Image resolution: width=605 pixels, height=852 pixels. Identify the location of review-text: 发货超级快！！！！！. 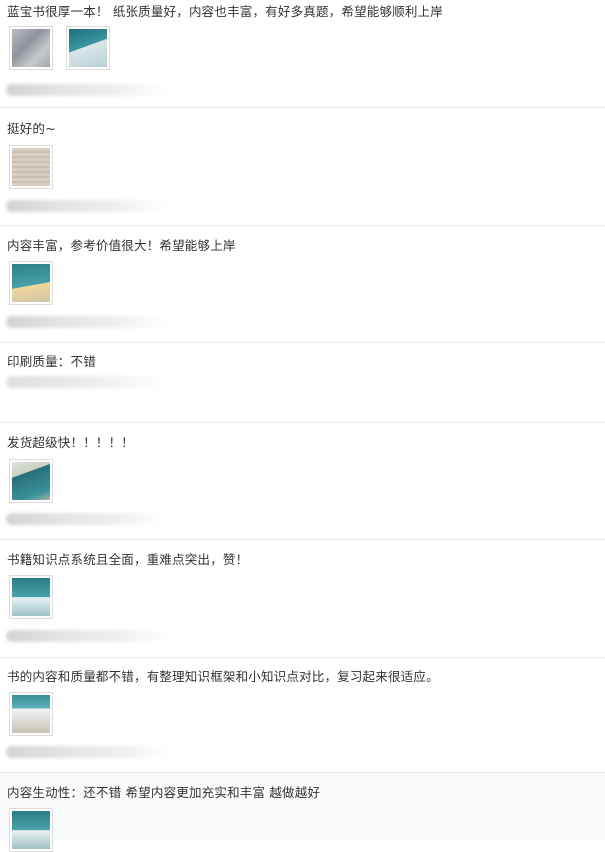
(71, 442).